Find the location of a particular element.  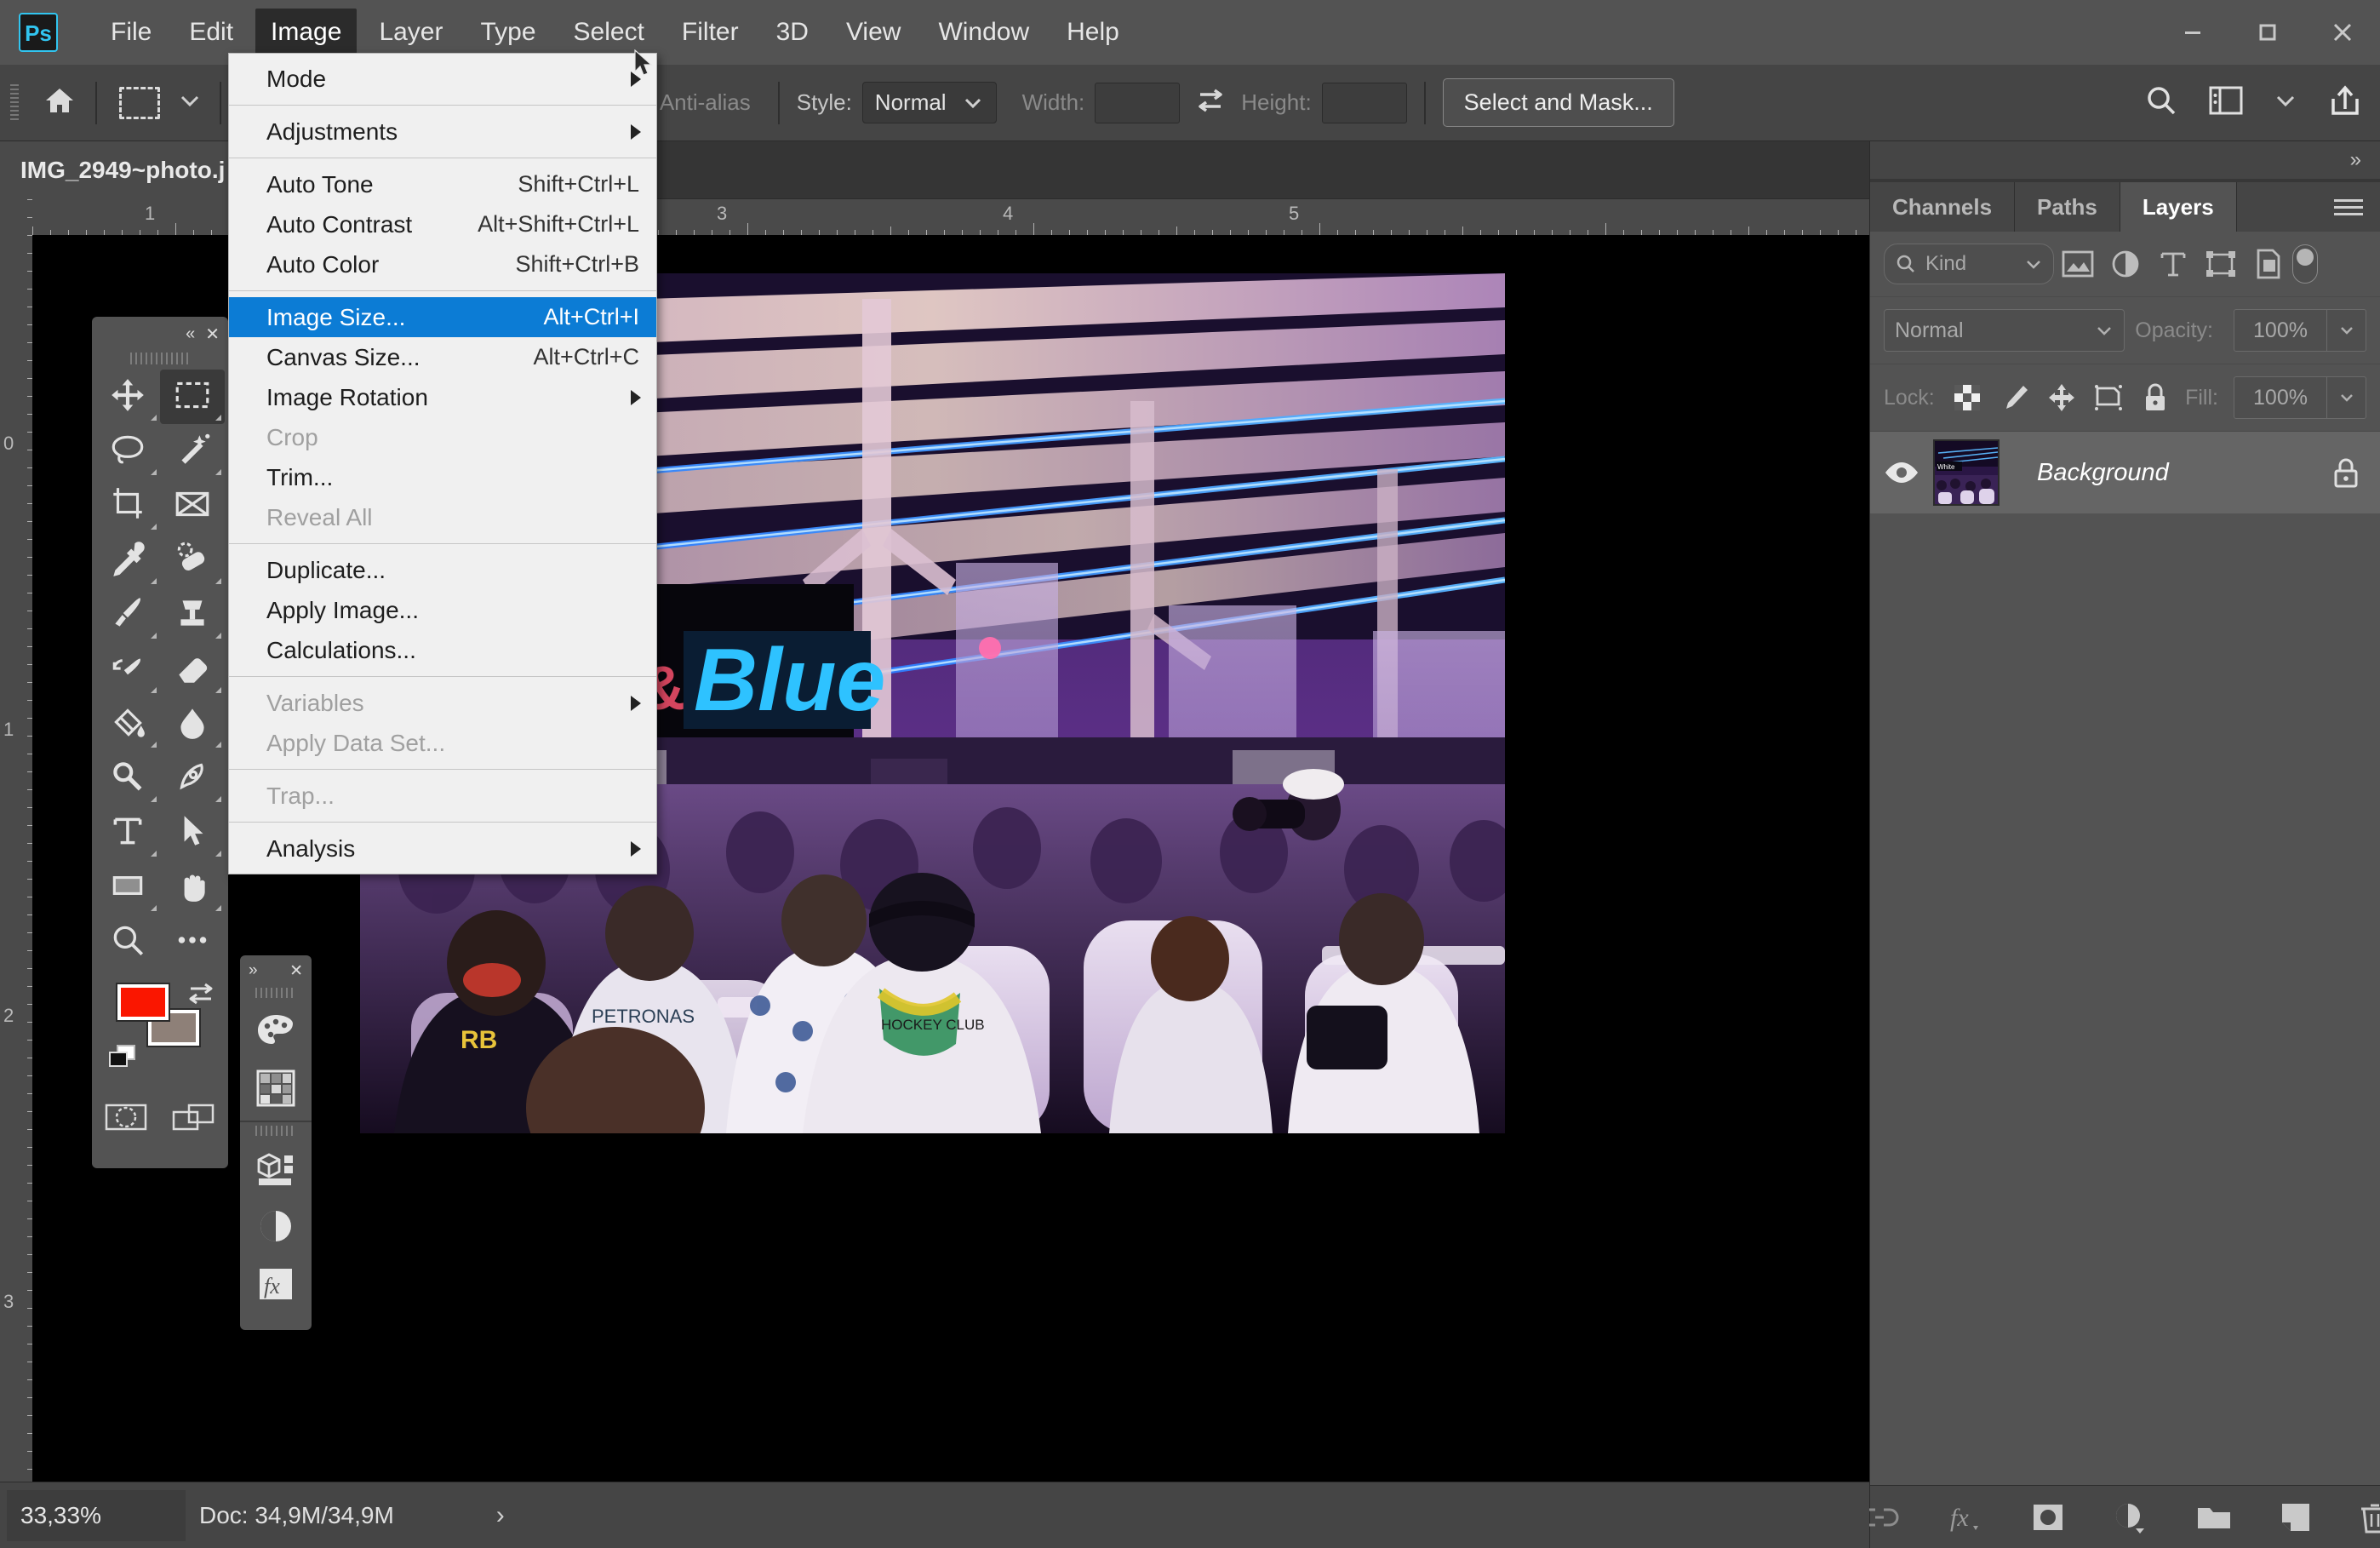

width-input is located at coordinates (1138, 103).